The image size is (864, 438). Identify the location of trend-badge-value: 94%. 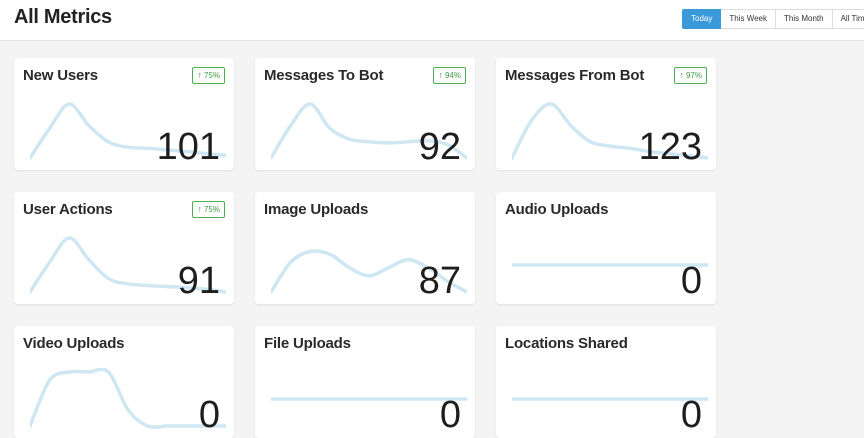
(452, 75).